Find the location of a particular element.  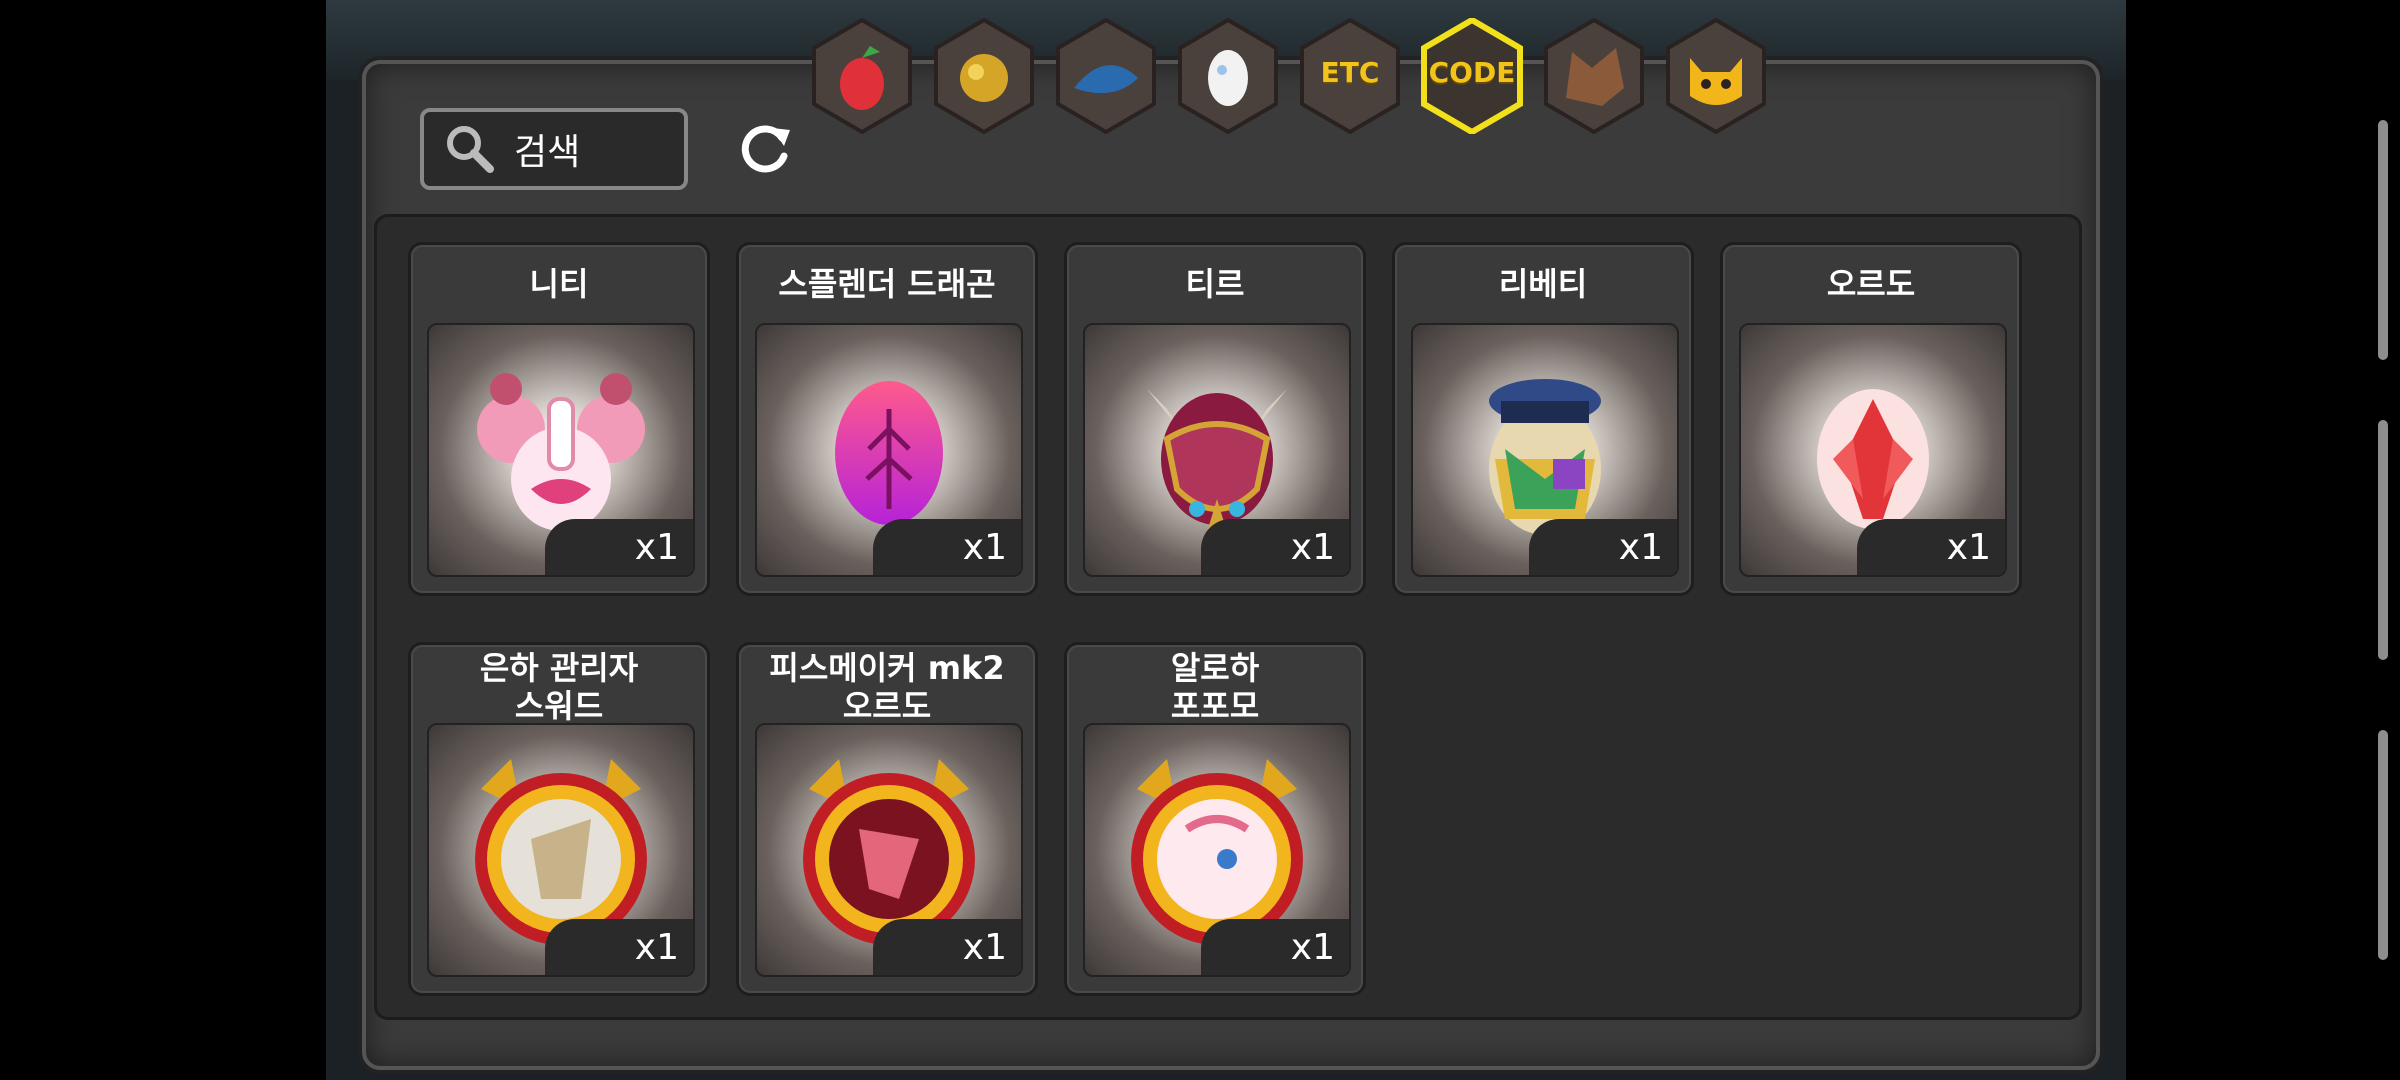

blue-scale-icon is located at coordinates (1106, 76).